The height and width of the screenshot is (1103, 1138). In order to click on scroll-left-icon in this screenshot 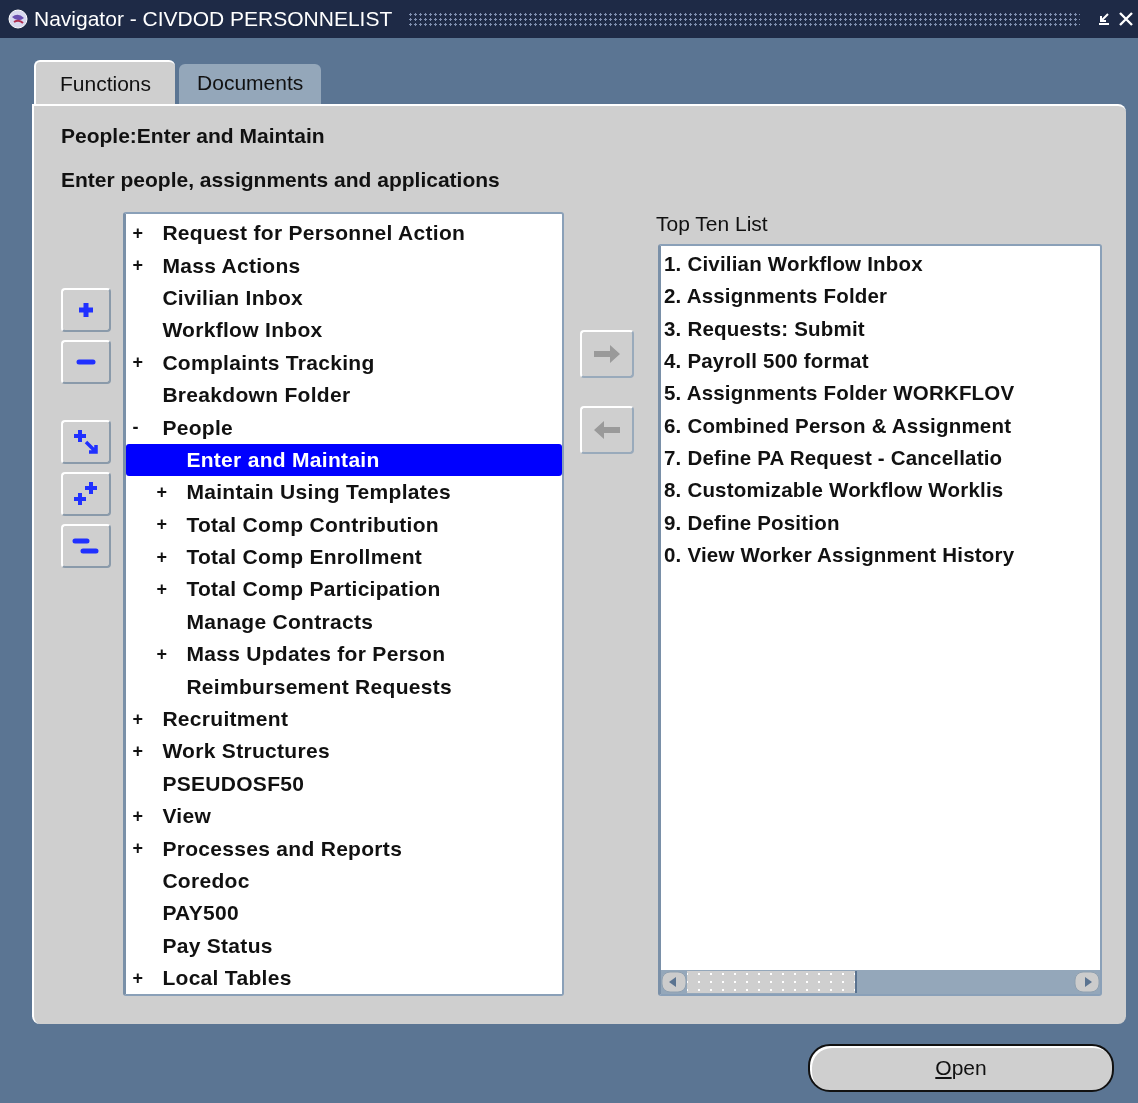, I will do `click(674, 982)`.